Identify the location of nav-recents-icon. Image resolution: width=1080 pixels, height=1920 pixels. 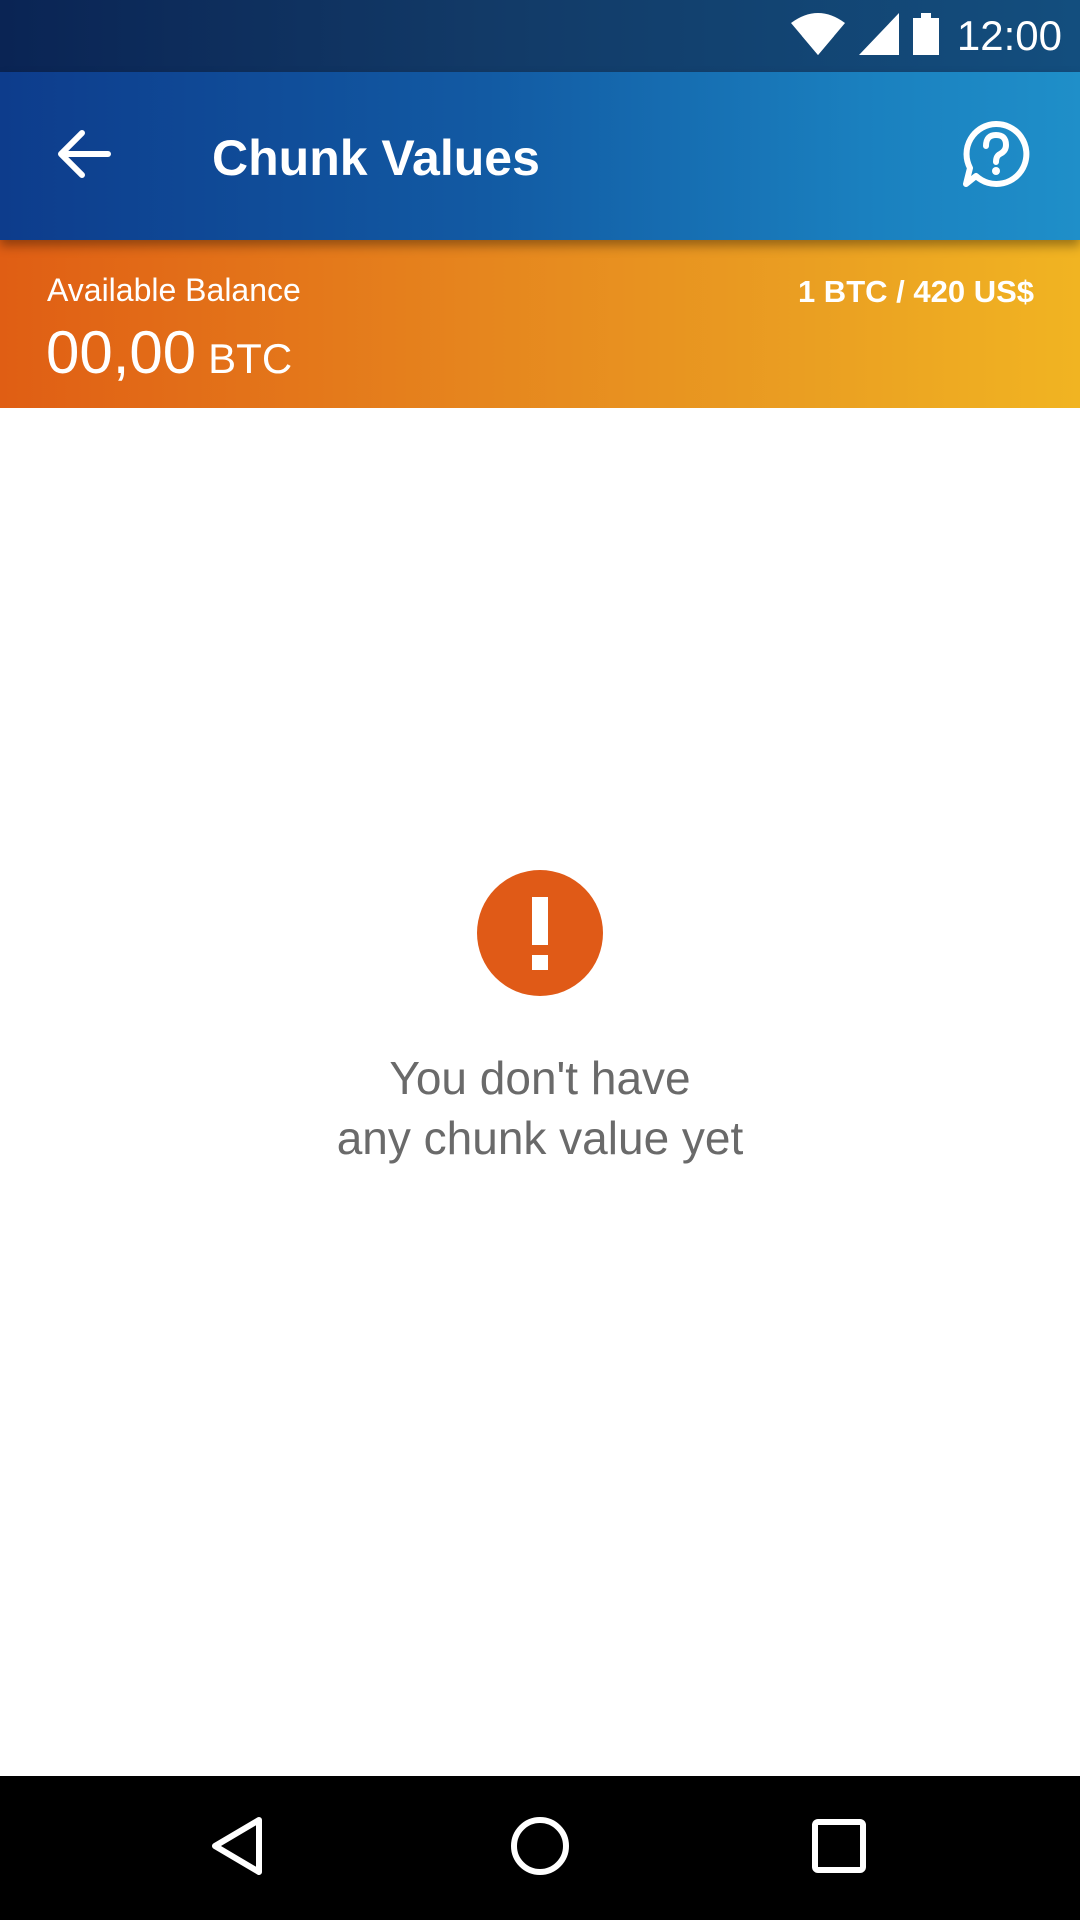
(839, 1848).